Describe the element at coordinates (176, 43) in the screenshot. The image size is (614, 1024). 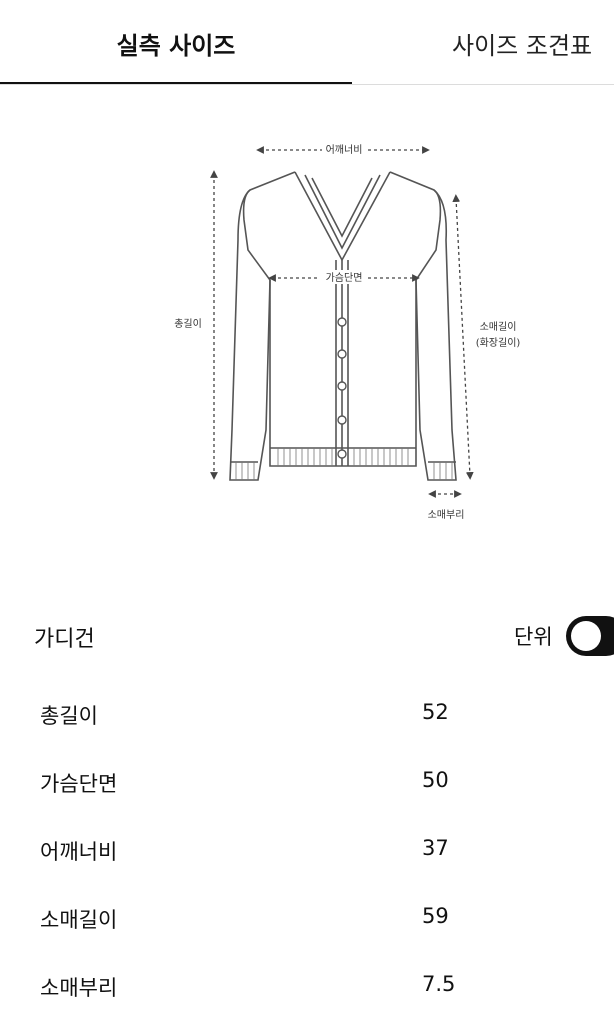
I see `tab-measured-size: 실측 사이즈` at that location.